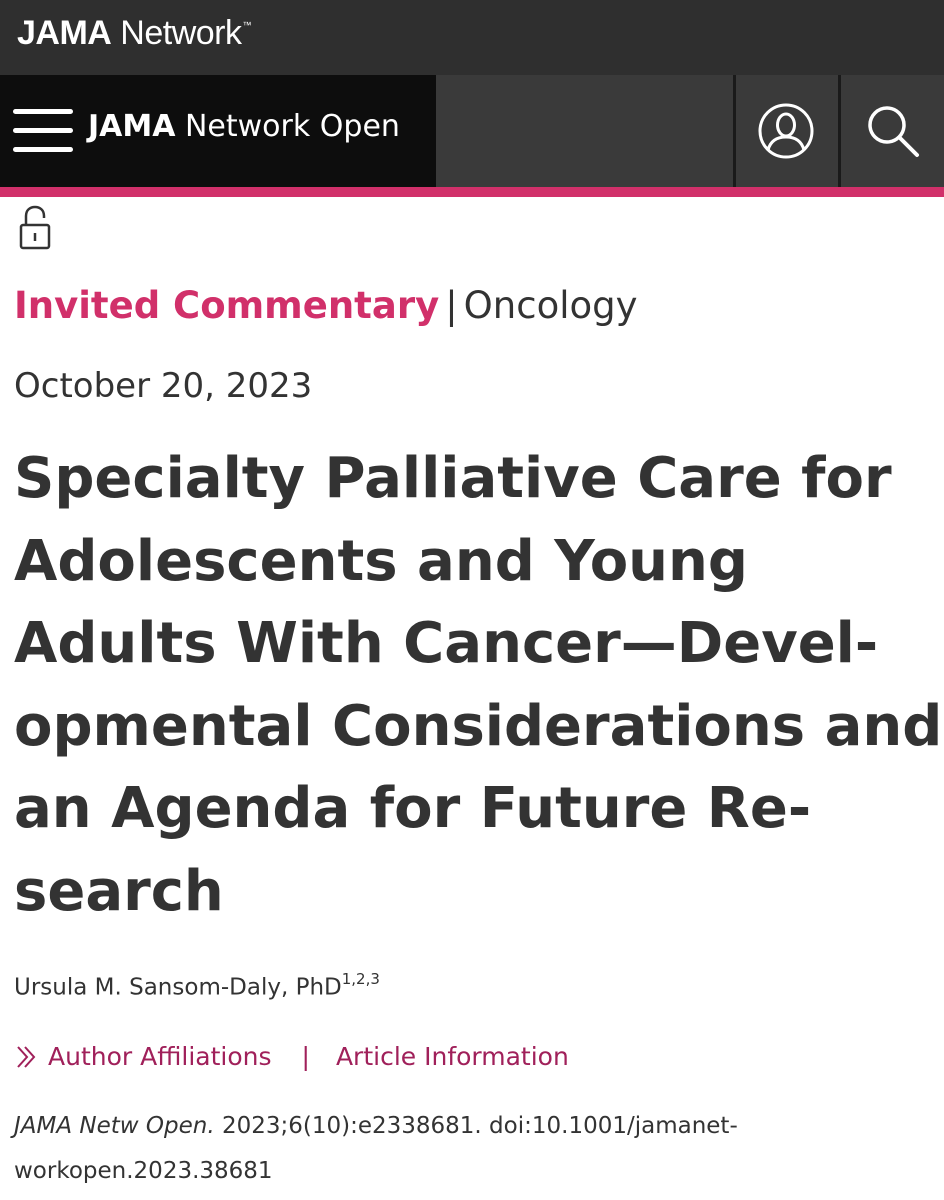 This screenshot has width=944, height=1200. What do you see at coordinates (551, 305) in the screenshot?
I see `subject-link: Oncology` at bounding box center [551, 305].